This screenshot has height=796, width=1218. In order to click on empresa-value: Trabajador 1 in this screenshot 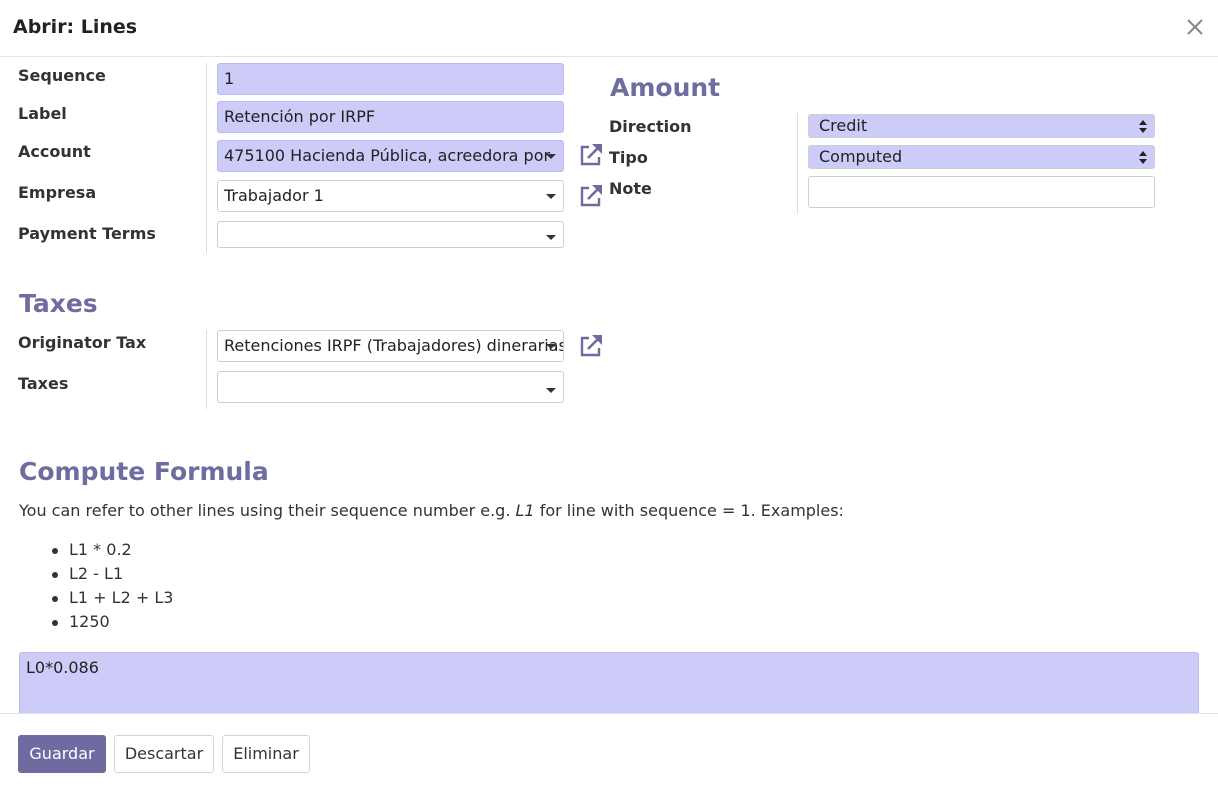, I will do `click(274, 195)`.